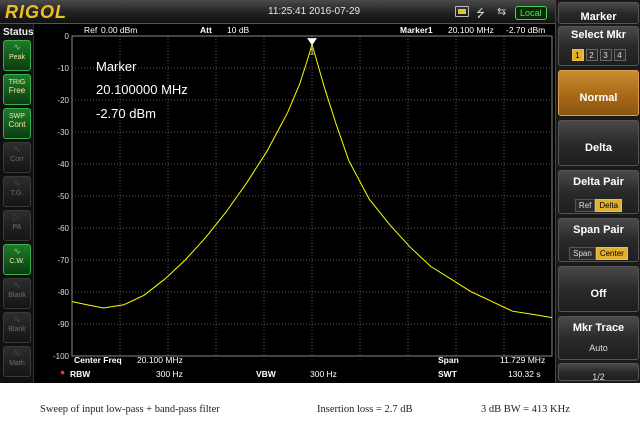  Describe the element at coordinates (17, 218) in the screenshot. I see `pa-icon: ▷` at that location.